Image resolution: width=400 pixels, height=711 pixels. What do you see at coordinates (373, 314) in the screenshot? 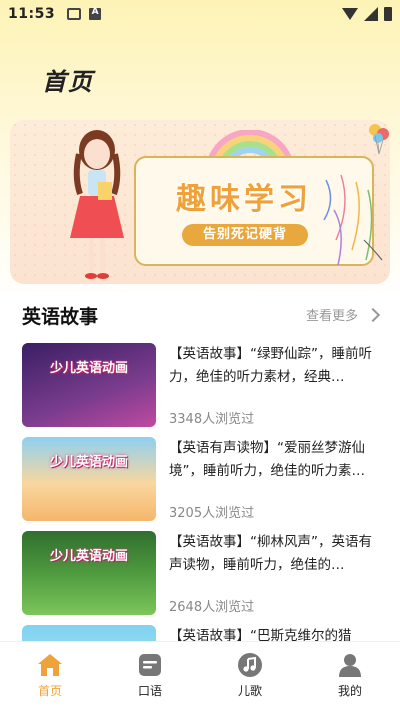
I see `chevron-right-icon` at bounding box center [373, 314].